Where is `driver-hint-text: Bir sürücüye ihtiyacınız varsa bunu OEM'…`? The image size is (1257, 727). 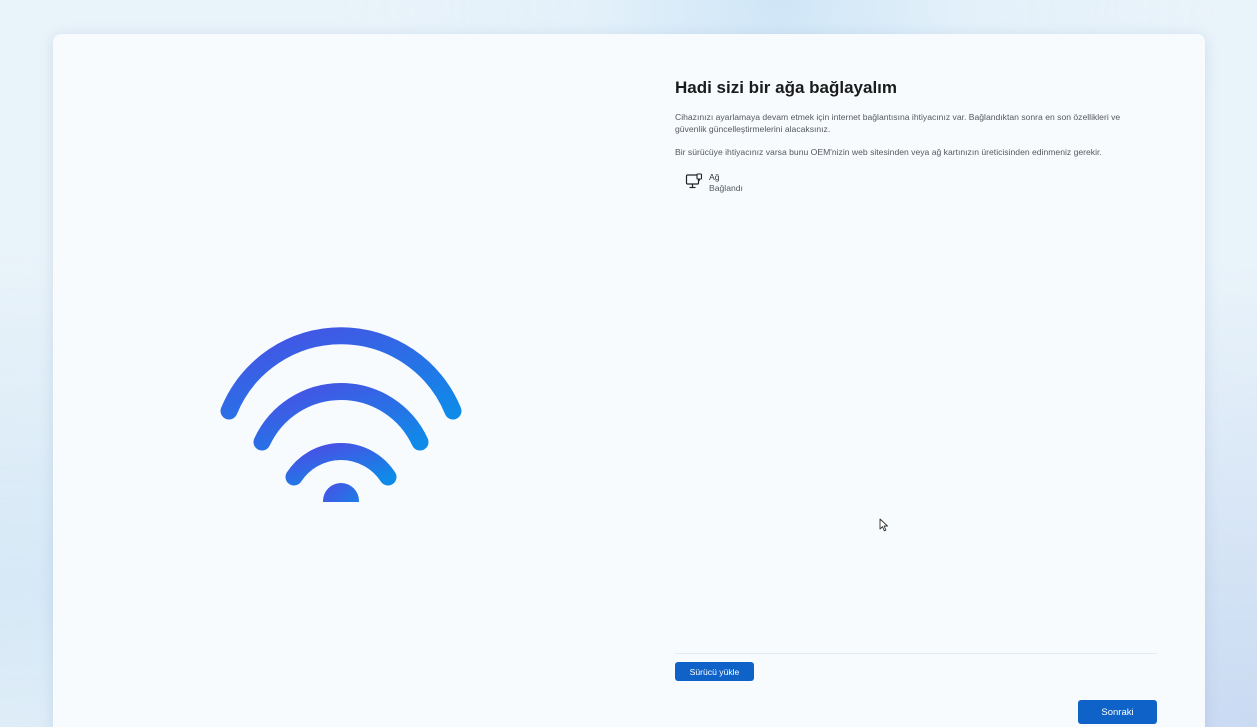
driver-hint-text: Bir sürücüye ihtiyacınız varsa bunu OEM'… is located at coordinates (888, 152).